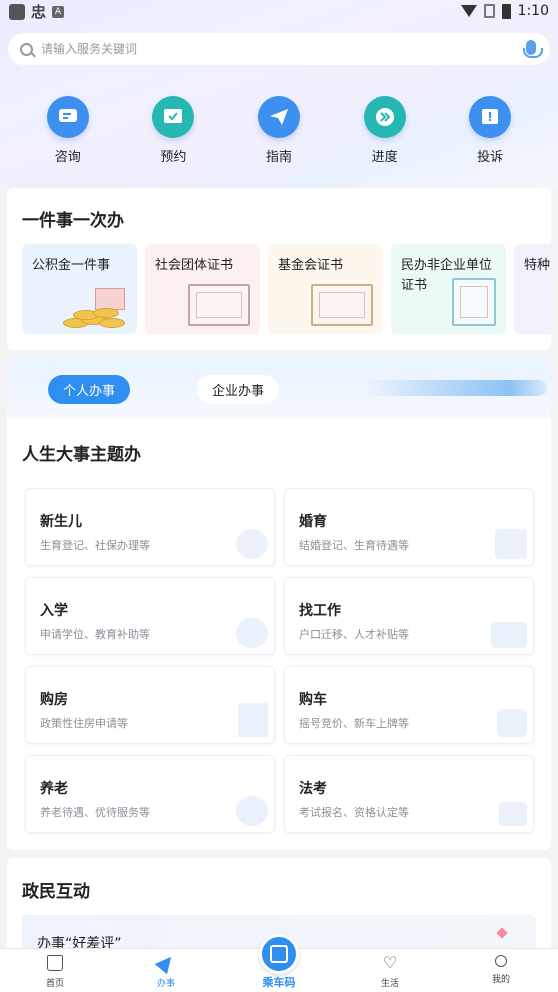 The height and width of the screenshot is (992, 558). I want to click on quick-action-label: 指南, so click(278, 157).